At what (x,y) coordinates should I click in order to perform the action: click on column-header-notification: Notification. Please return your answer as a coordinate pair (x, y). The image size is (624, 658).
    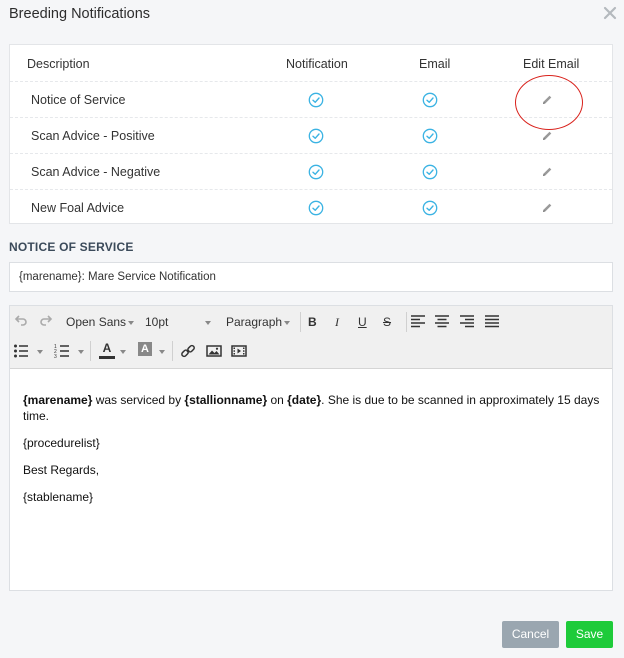
    Looking at the image, I should click on (317, 64).